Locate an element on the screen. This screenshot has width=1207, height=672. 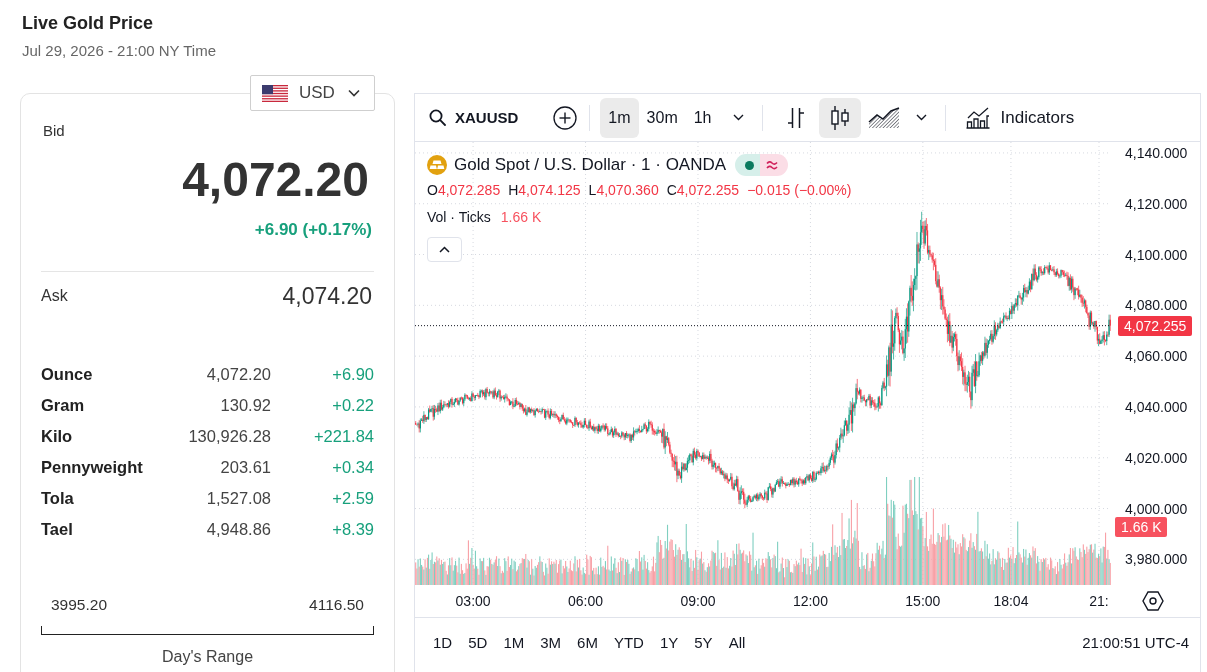
interval-button: 30m is located at coordinates (662, 117).